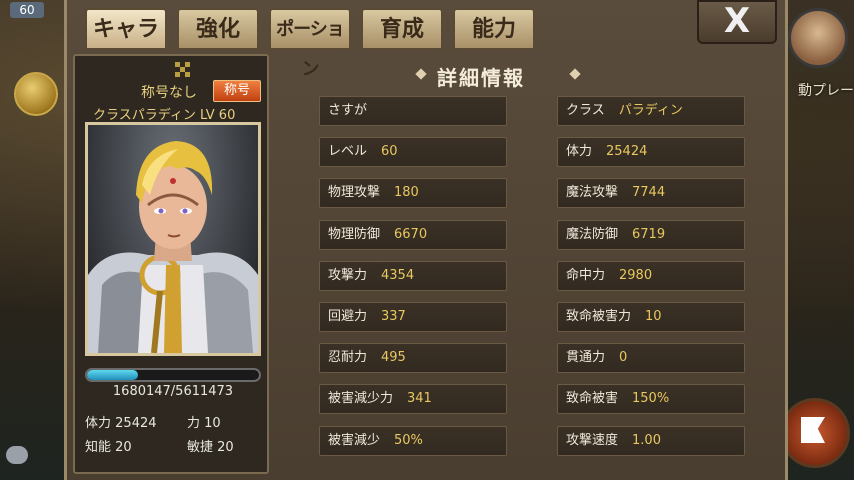  I want to click on detail-stat-value: 6719, so click(649, 234).